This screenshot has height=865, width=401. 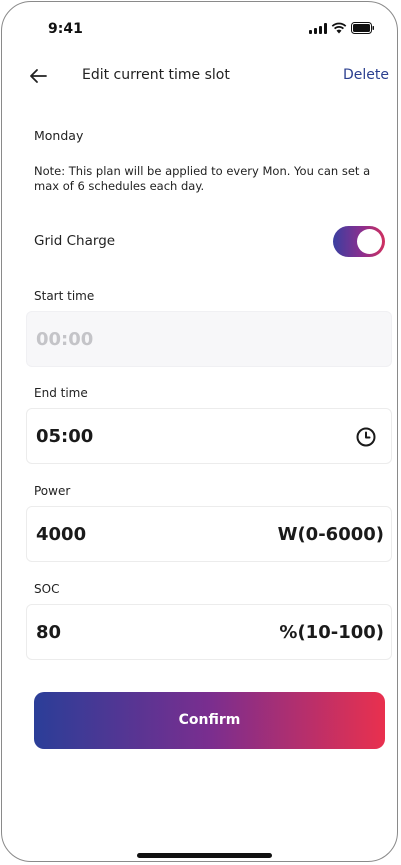 I want to click on clock-icon, so click(x=366, y=437).